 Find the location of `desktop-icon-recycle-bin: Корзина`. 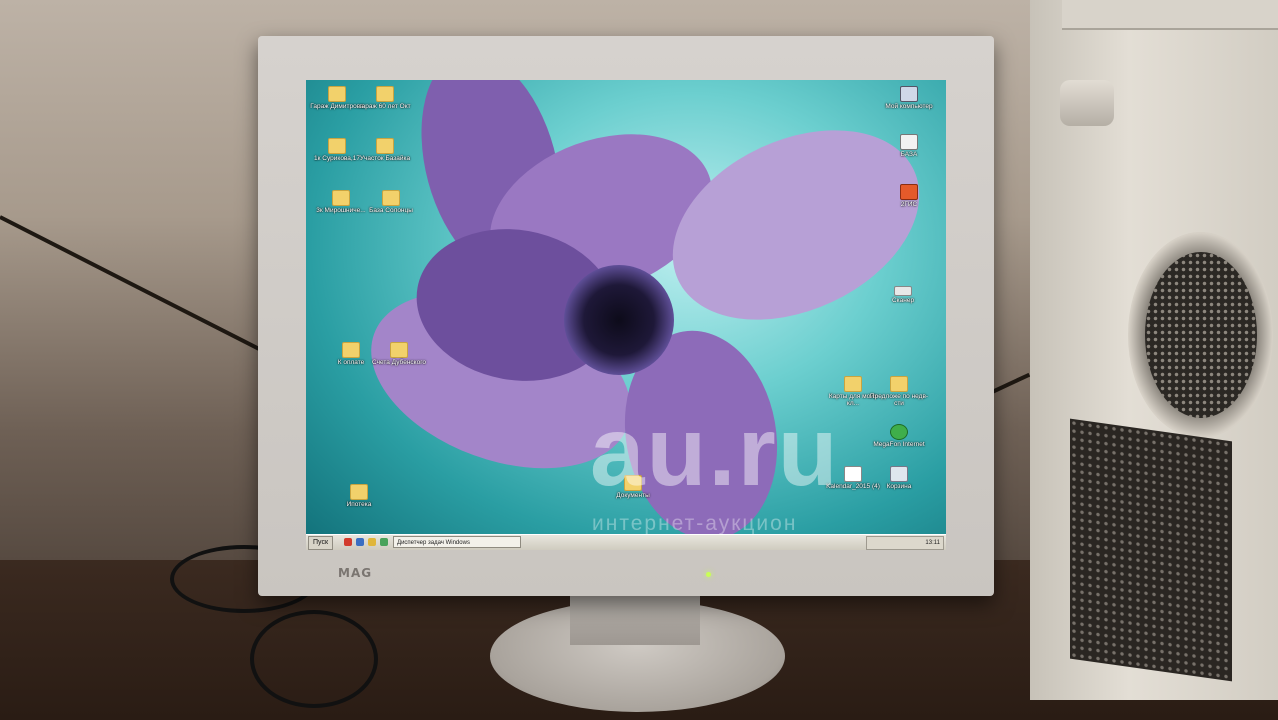

desktop-icon-recycle-bin: Корзина is located at coordinates (899, 478).